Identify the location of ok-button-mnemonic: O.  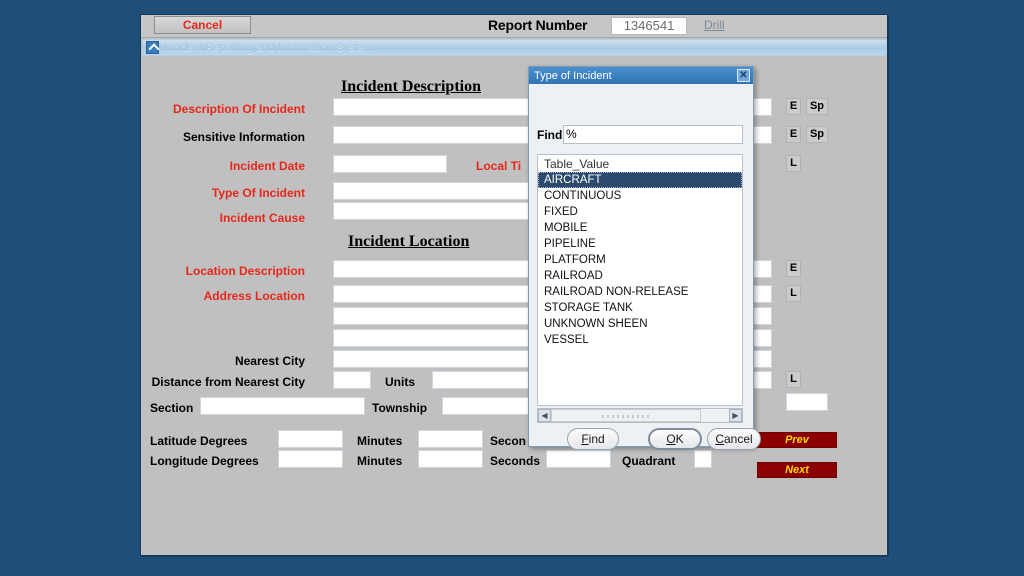
(671, 439).